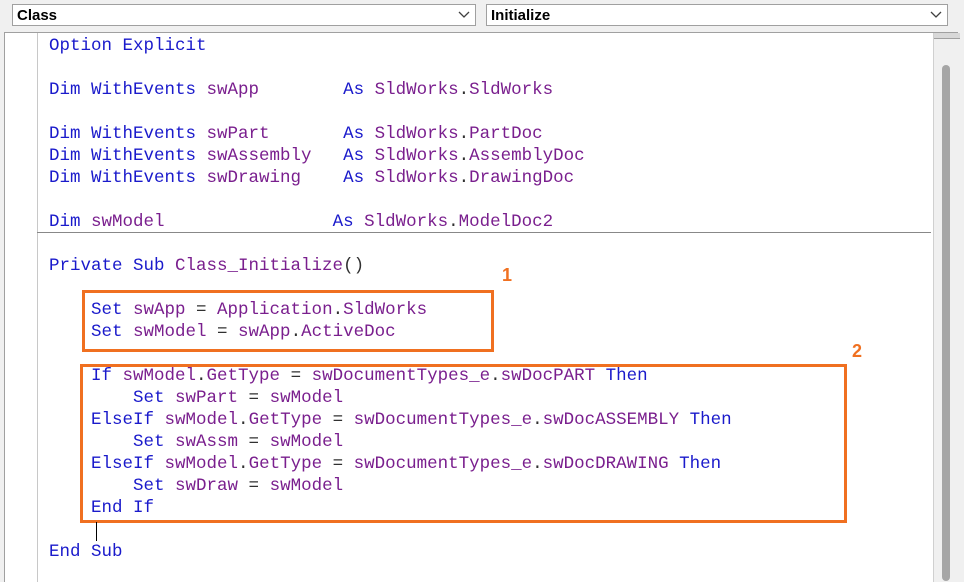 The height and width of the screenshot is (582, 964). Describe the element at coordinates (128, 46) in the screenshot. I see `keyword-token: Option Explicit` at that location.